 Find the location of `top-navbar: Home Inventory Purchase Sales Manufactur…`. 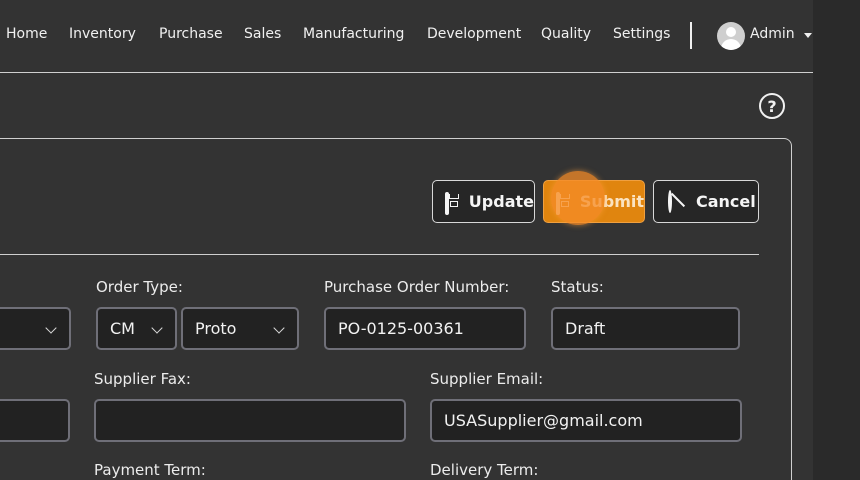

top-navbar: Home Inventory Purchase Sales Manufactur… is located at coordinates (406, 36).